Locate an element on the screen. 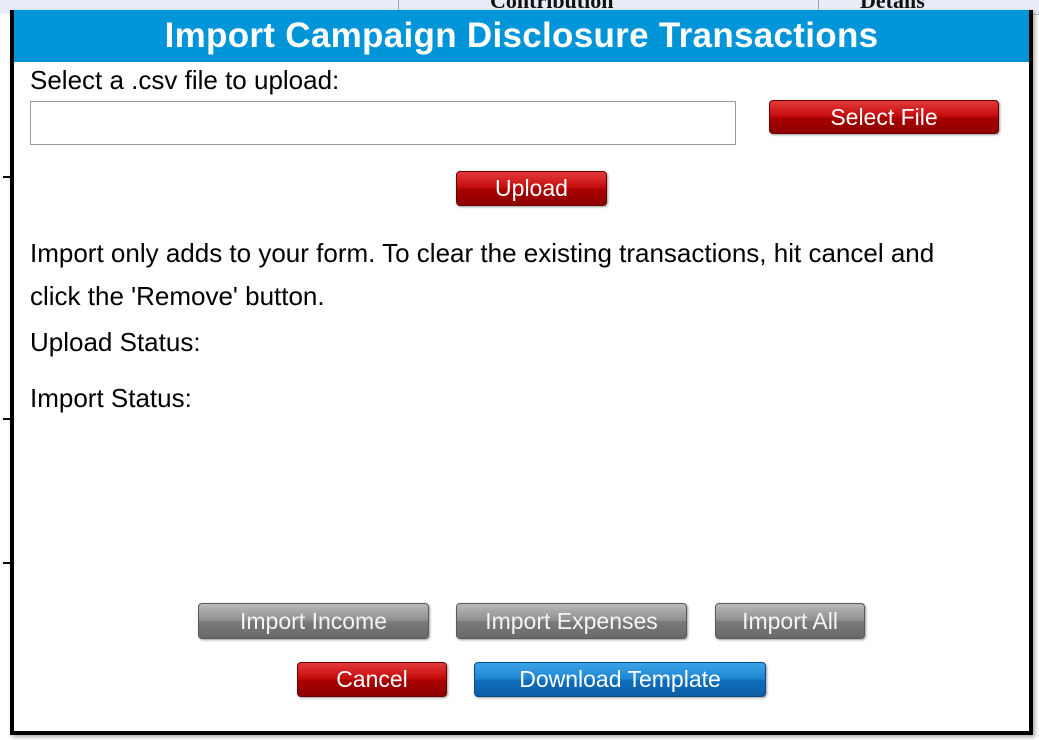 The width and height of the screenshot is (1039, 740). background-left-edge is located at coordinates (5, 377).